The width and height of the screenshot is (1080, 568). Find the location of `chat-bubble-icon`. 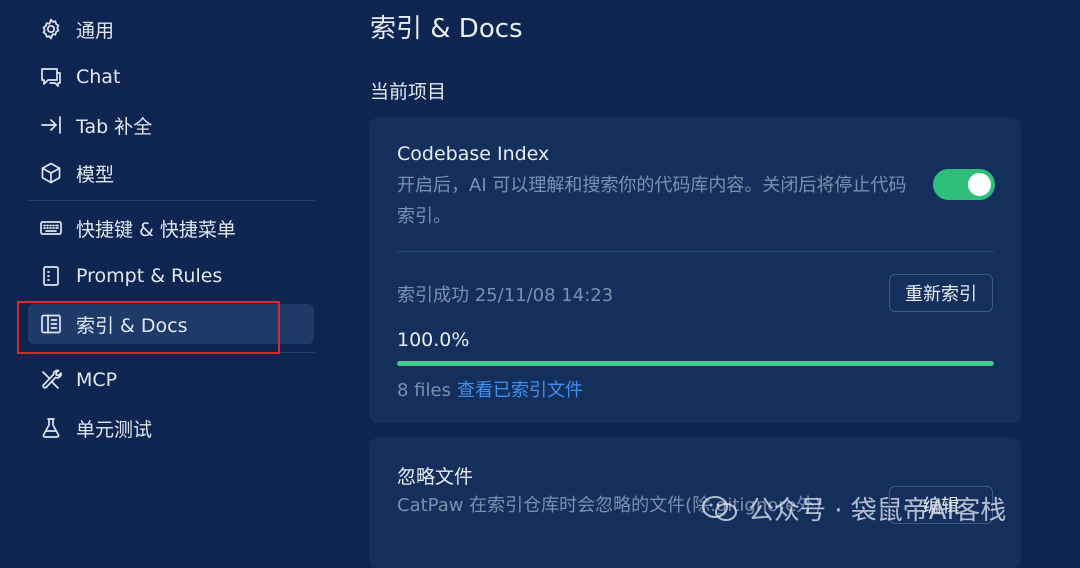

chat-bubble-icon is located at coordinates (51, 77).